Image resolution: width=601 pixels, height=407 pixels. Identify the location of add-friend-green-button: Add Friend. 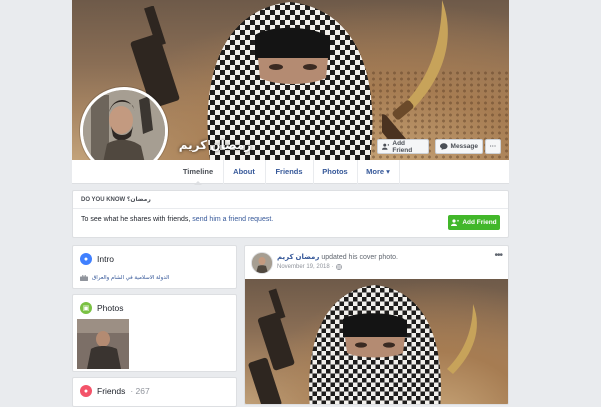
(474, 222).